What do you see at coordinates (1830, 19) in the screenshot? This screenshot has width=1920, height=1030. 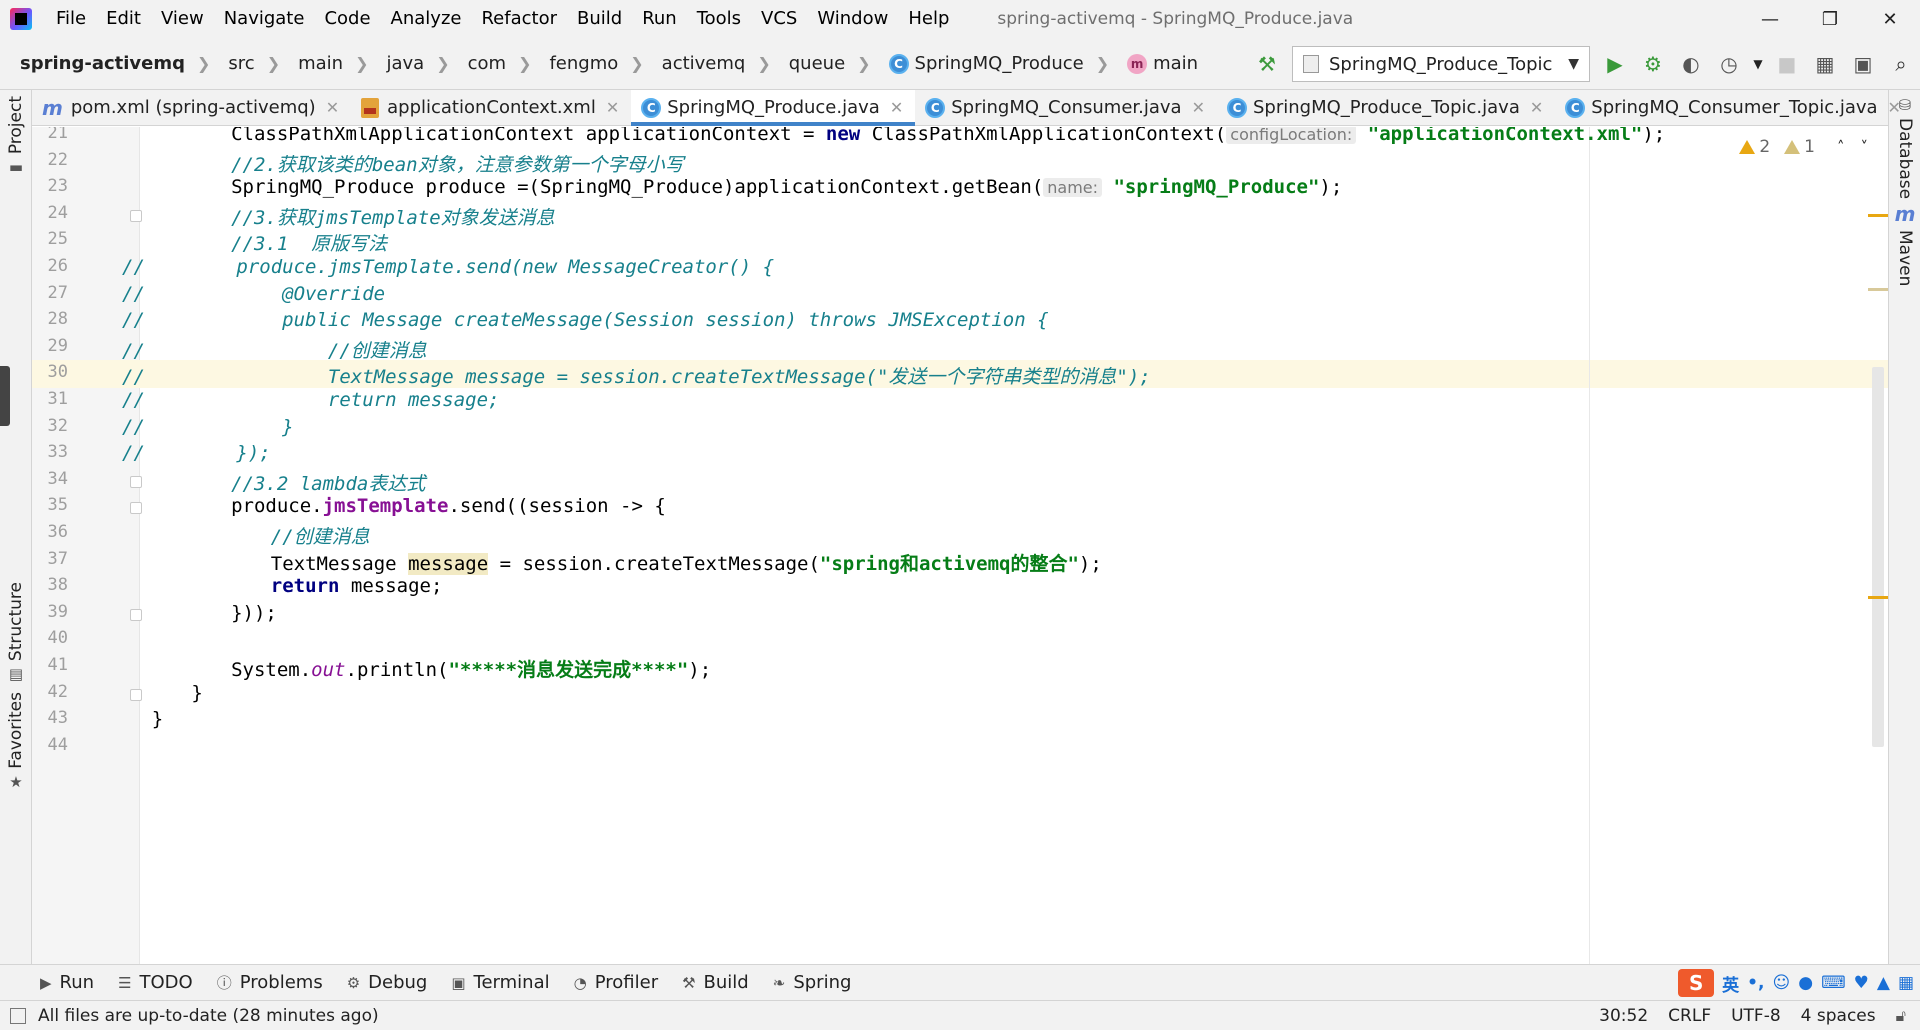 I see `restore-button: ❐` at bounding box center [1830, 19].